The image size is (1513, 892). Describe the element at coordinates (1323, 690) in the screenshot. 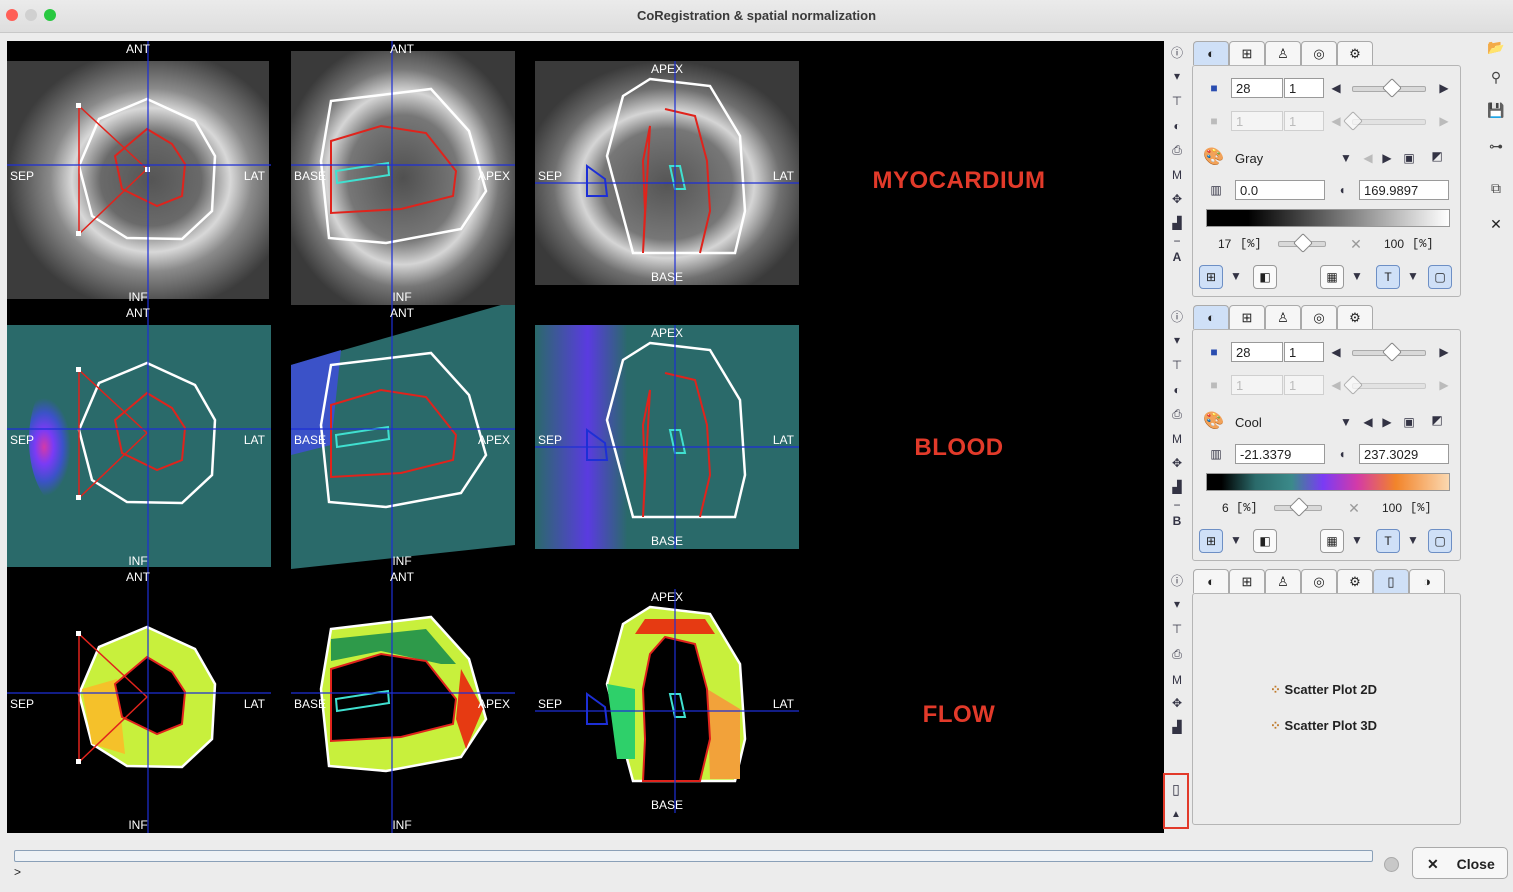

I see `scatter-plot-2d-button: ⁘ Scatter Plot 2D` at that location.